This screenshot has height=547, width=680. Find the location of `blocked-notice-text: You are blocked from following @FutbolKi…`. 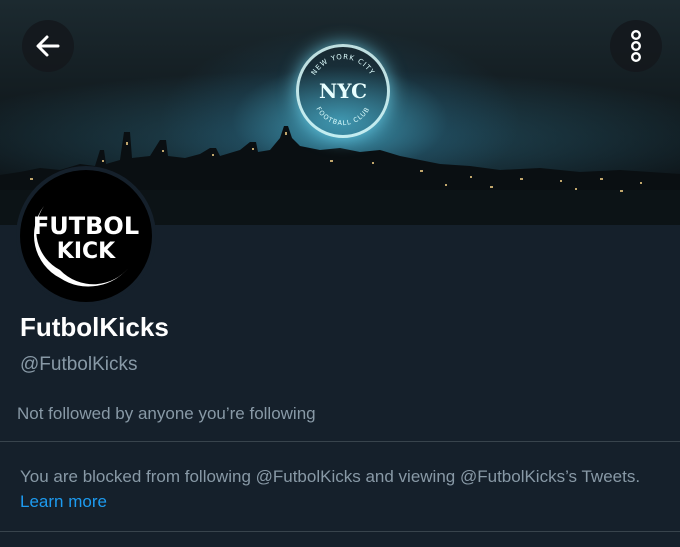

blocked-notice-text: You are blocked from following @FutbolKi… is located at coordinates (330, 476).